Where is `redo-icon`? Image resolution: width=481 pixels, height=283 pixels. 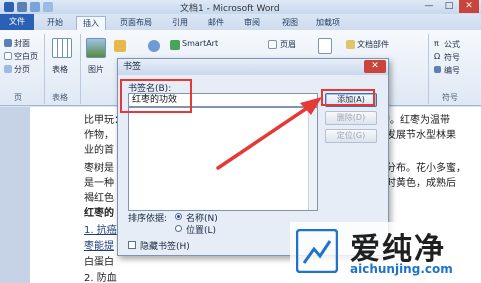
redo-icon is located at coordinates (48, 7).